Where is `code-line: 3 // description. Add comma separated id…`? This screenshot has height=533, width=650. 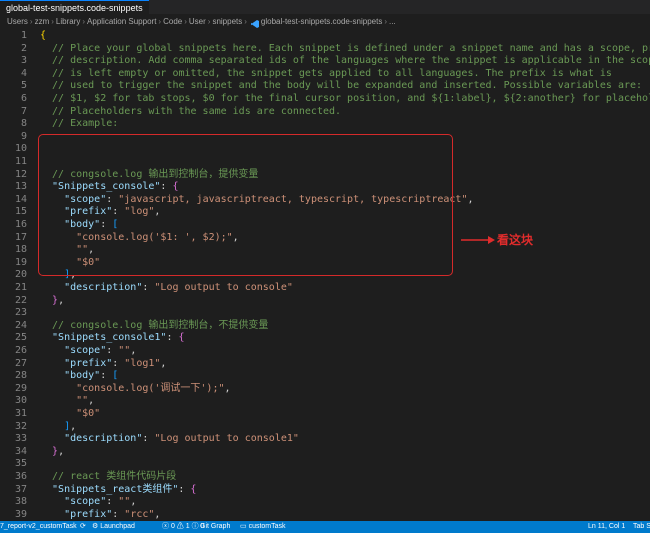 code-line: 3 // description. Add comma separated id… is located at coordinates (325, 61).